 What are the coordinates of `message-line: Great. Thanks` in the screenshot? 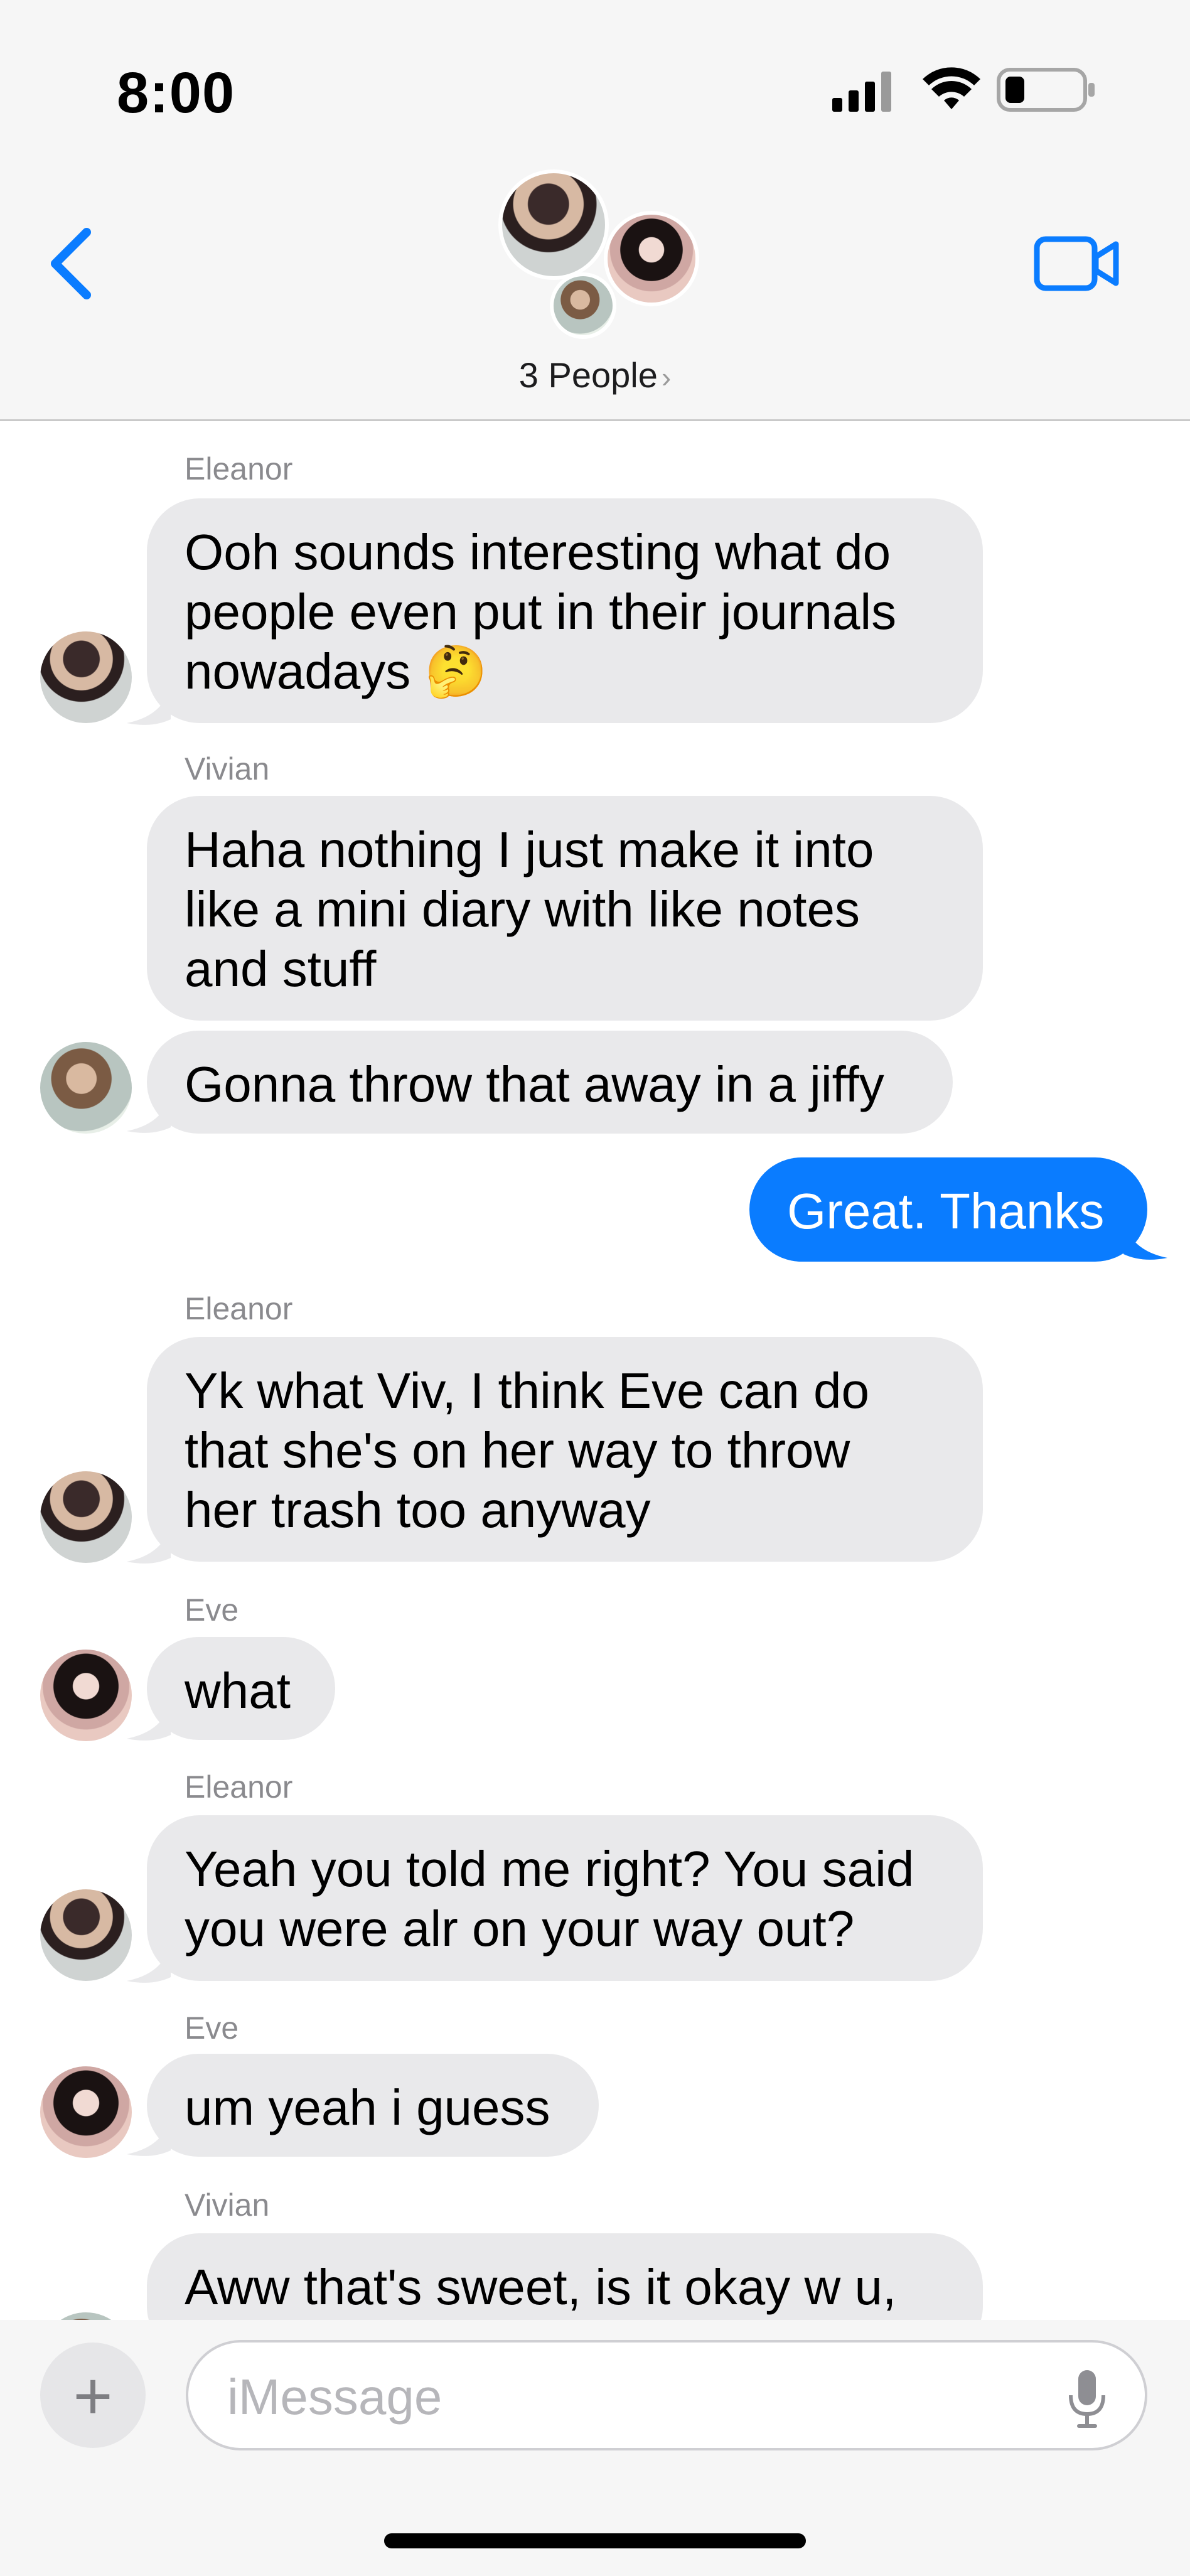 It's located at (946, 1211).